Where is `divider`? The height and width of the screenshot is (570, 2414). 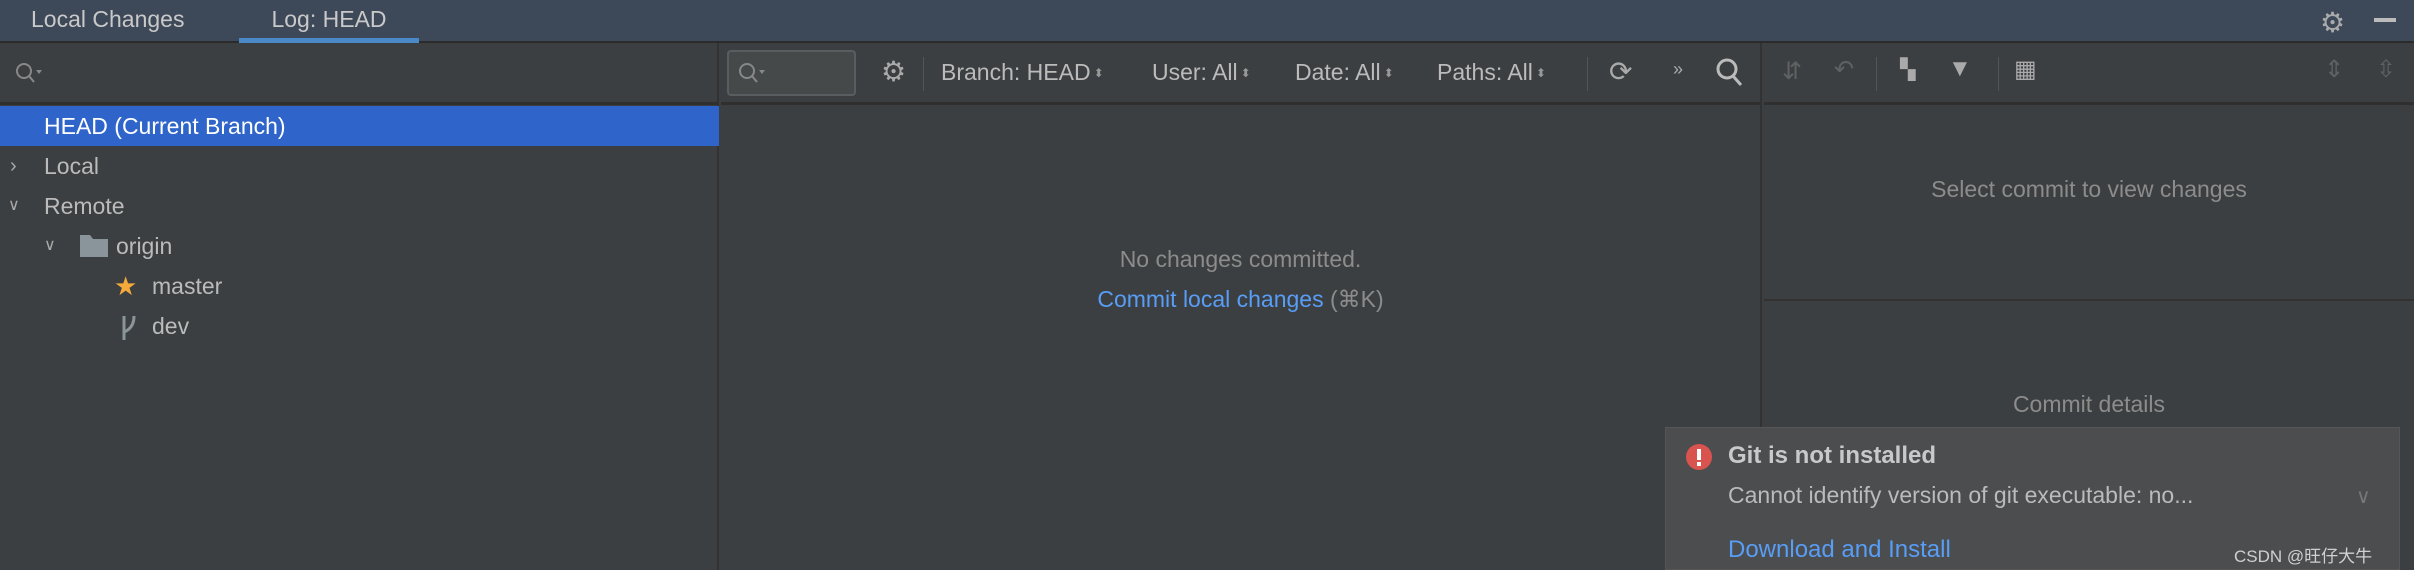 divider is located at coordinates (2089, 300).